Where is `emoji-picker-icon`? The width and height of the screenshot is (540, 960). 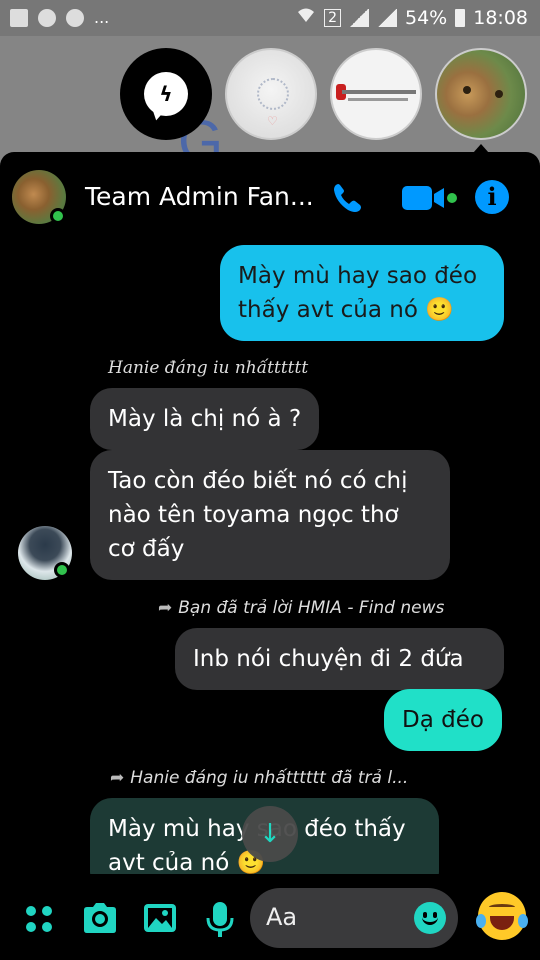 emoji-picker-icon is located at coordinates (430, 918).